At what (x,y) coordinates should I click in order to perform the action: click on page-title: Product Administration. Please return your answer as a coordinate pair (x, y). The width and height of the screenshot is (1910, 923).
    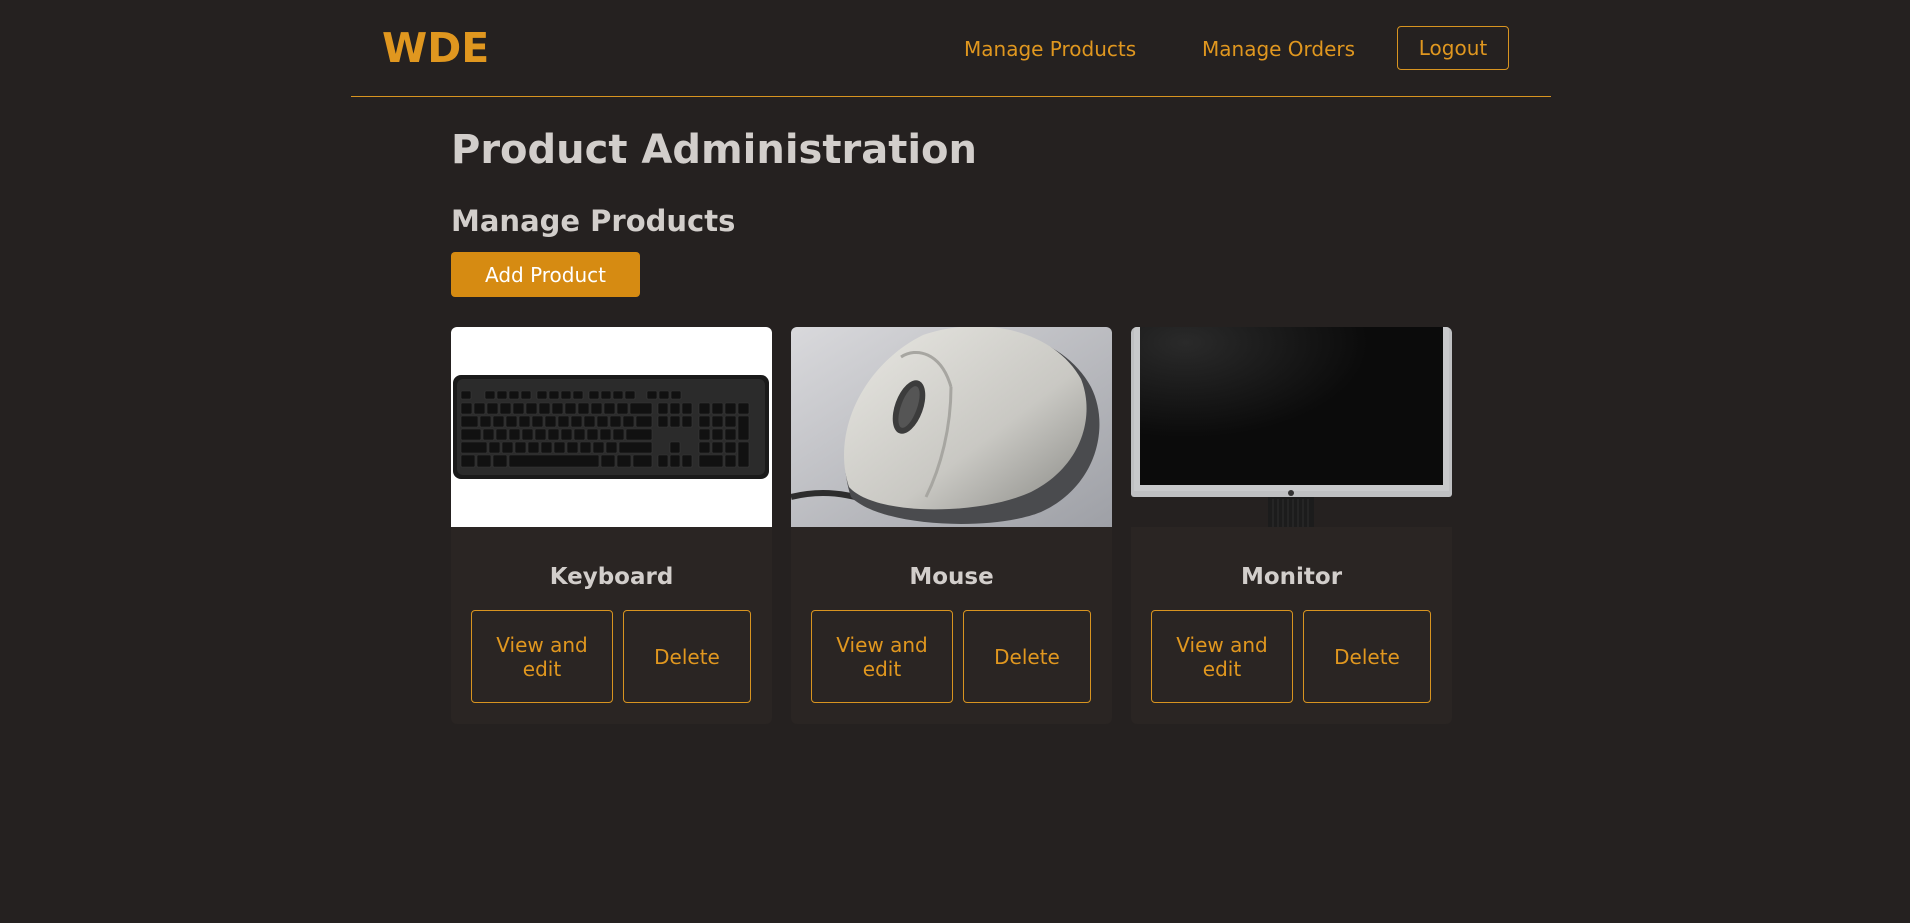
    Looking at the image, I should click on (714, 150).